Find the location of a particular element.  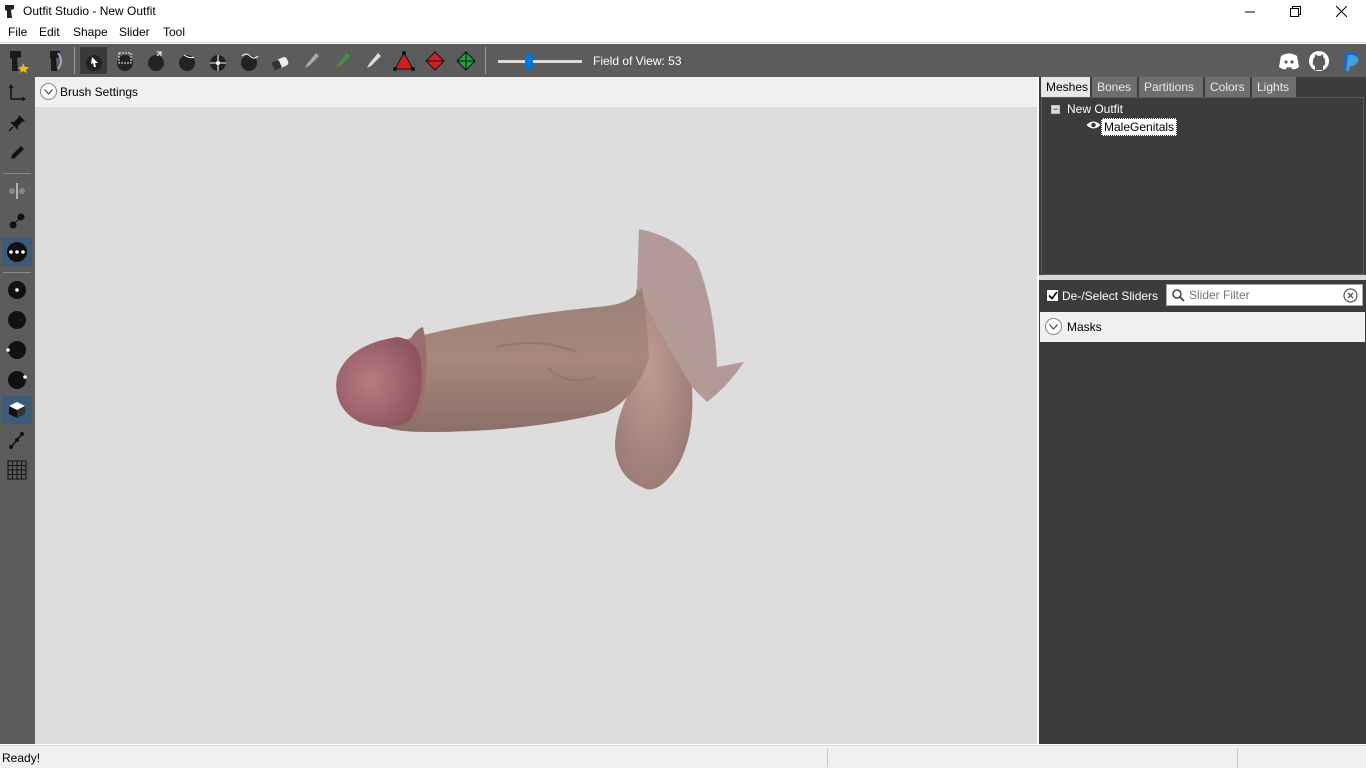

alpha-brush-button is located at coordinates (372, 60).